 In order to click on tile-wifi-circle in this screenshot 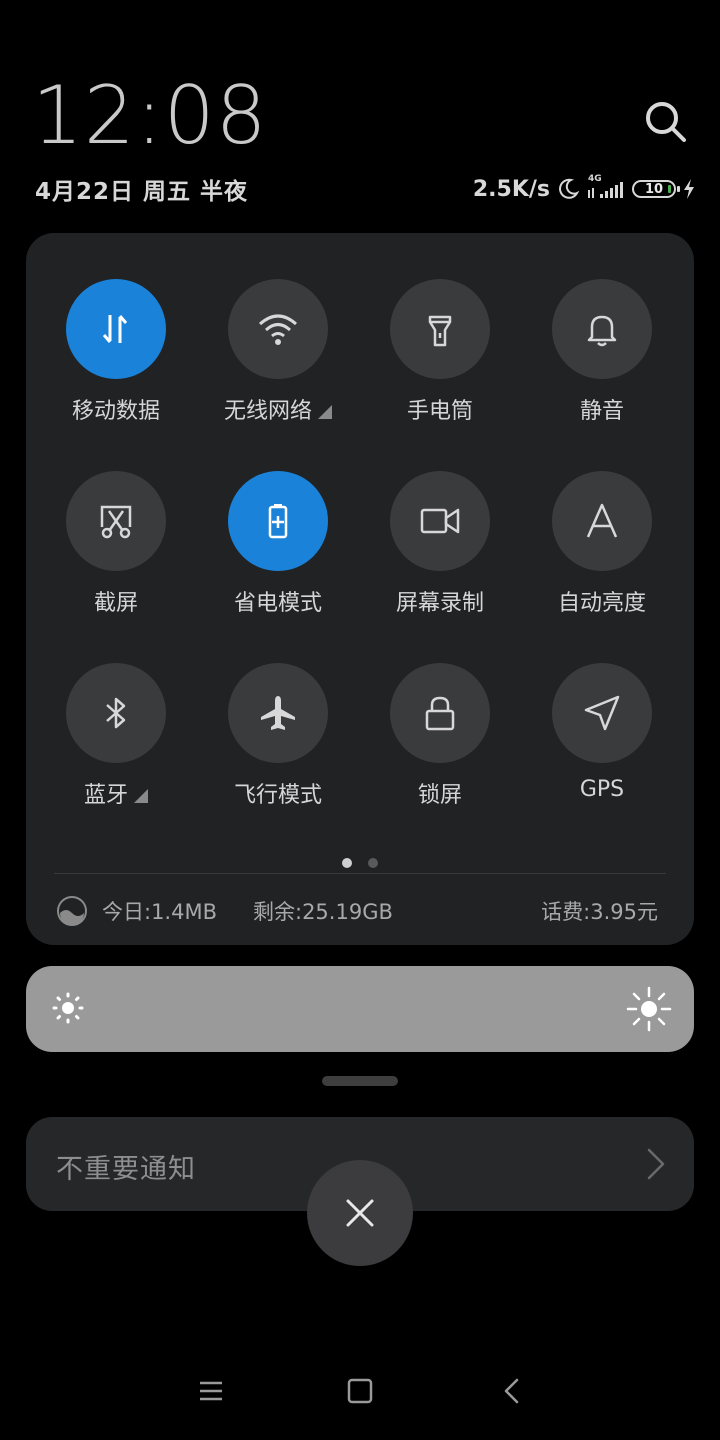, I will do `click(278, 329)`.